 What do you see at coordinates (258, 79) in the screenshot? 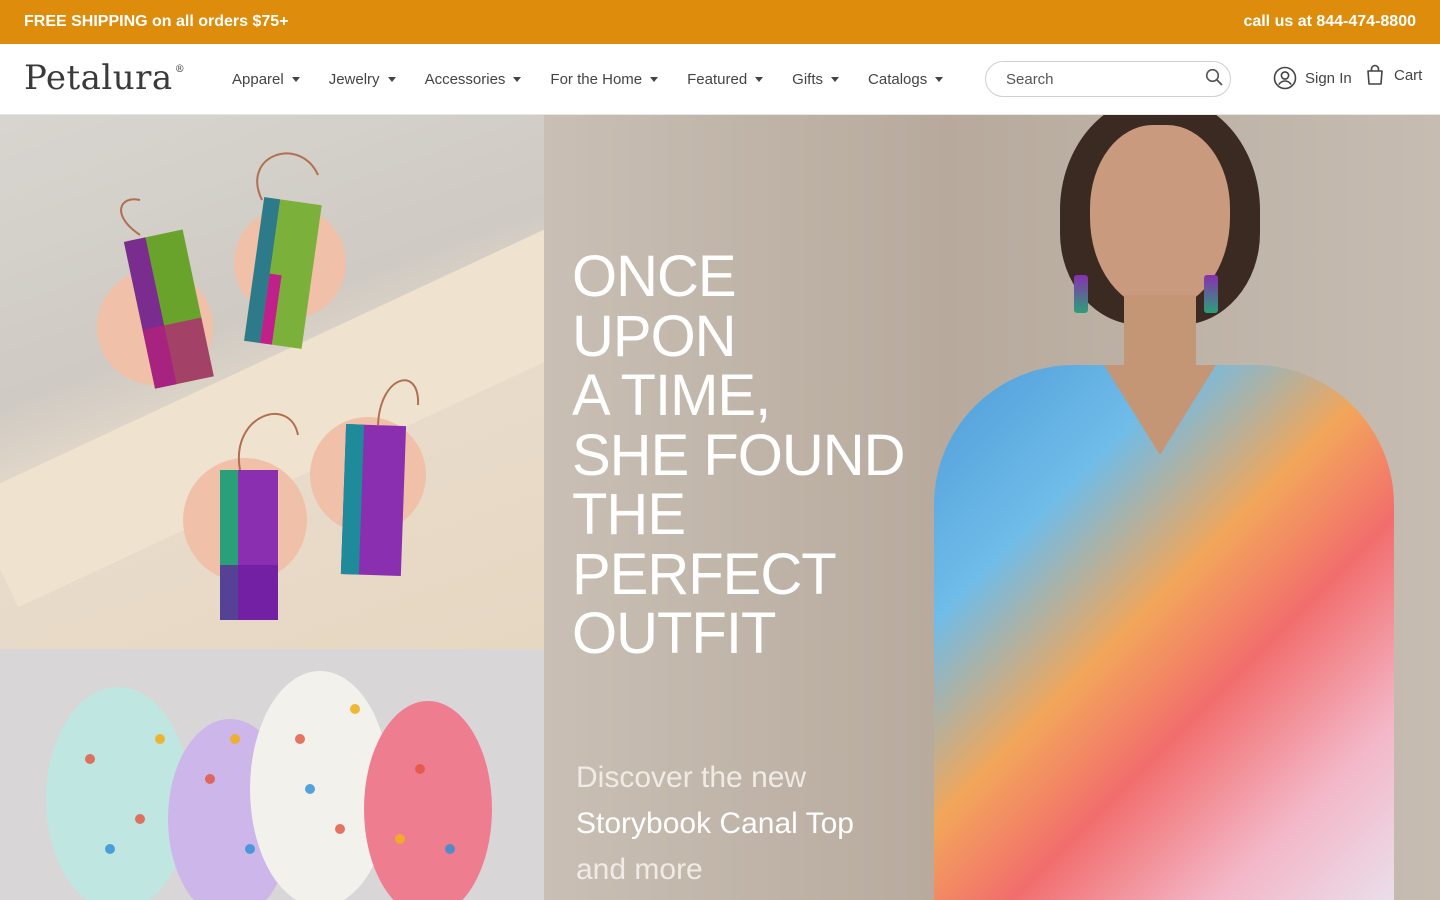
I see `nav-apparel-label: Apparel` at bounding box center [258, 79].